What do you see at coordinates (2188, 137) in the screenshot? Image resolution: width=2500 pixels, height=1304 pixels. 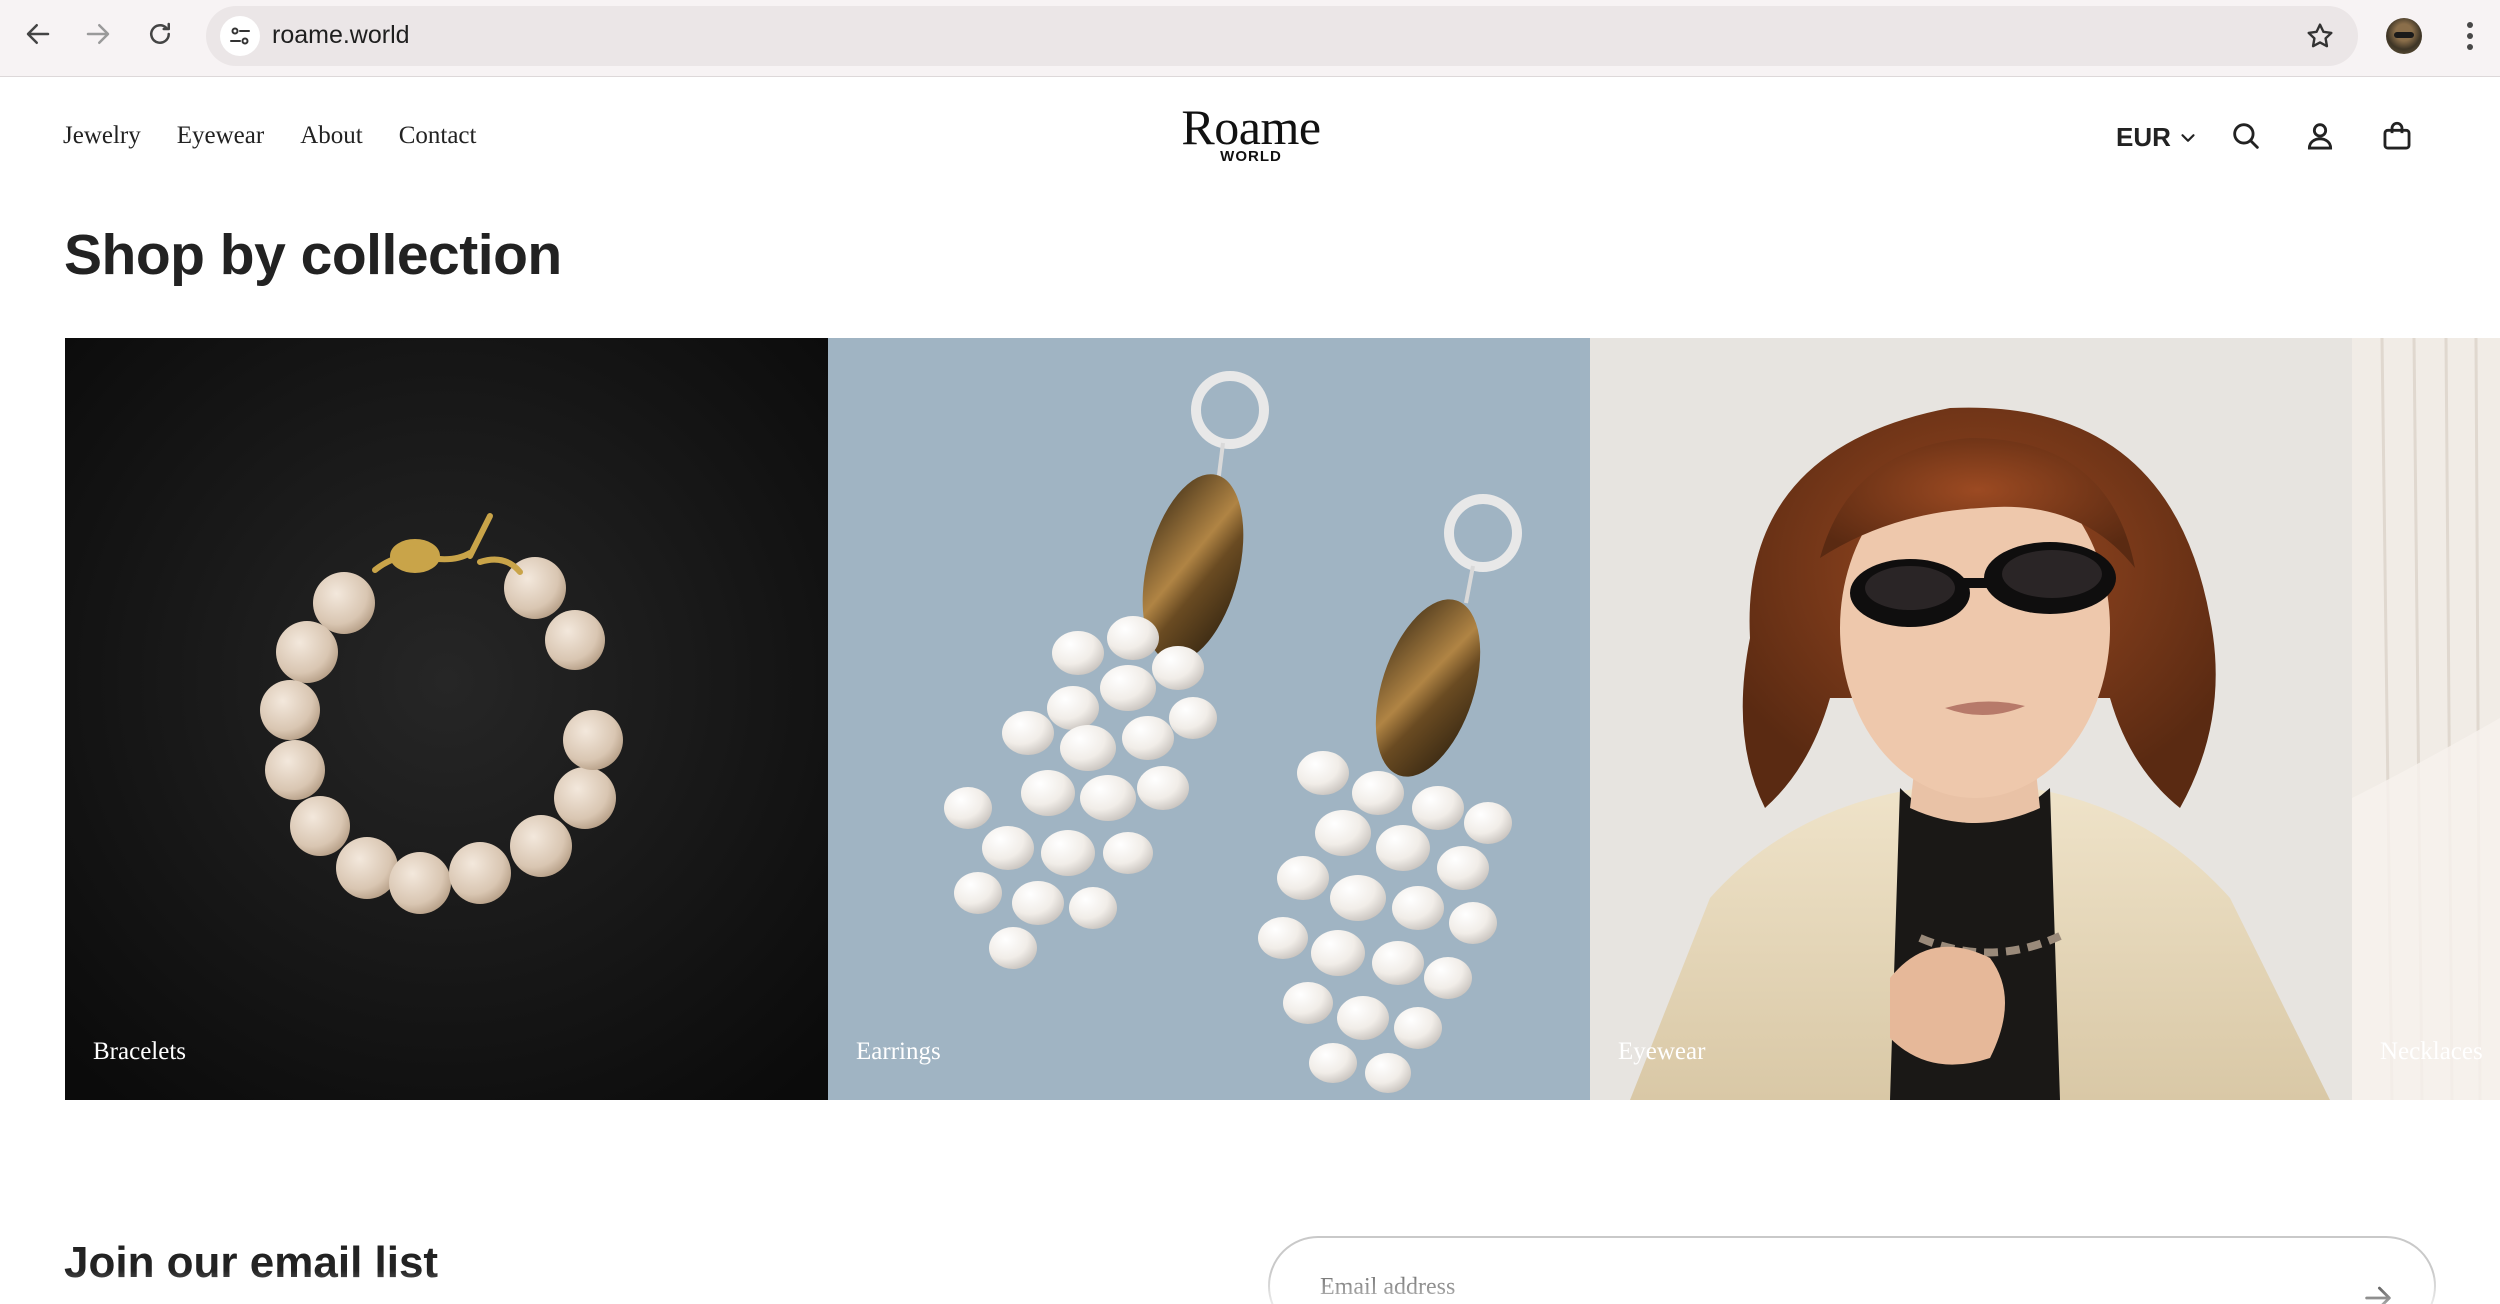 I see `chevron-down-icon` at bounding box center [2188, 137].